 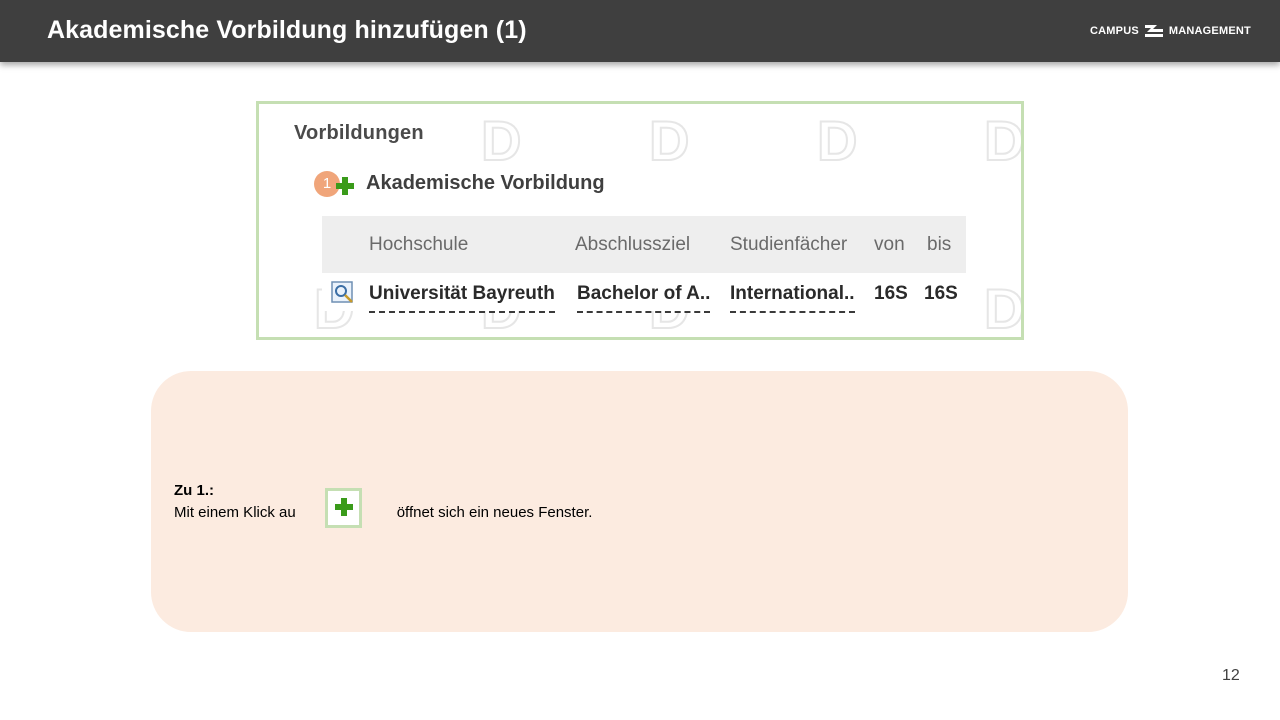 I want to click on note-text-after: öffnet sich ein neues Fenster., so click(x=494, y=512).